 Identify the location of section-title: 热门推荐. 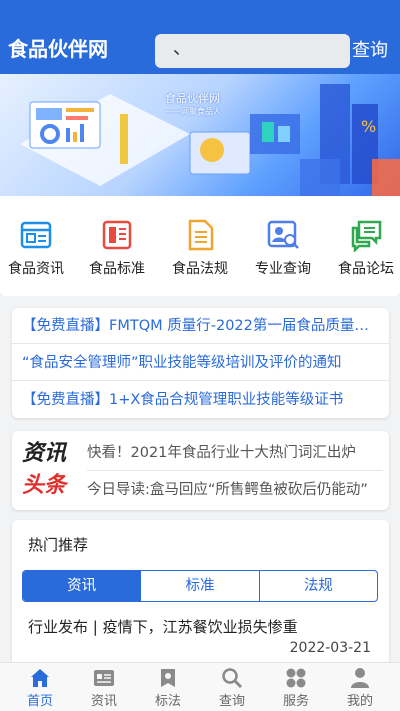
(58, 545).